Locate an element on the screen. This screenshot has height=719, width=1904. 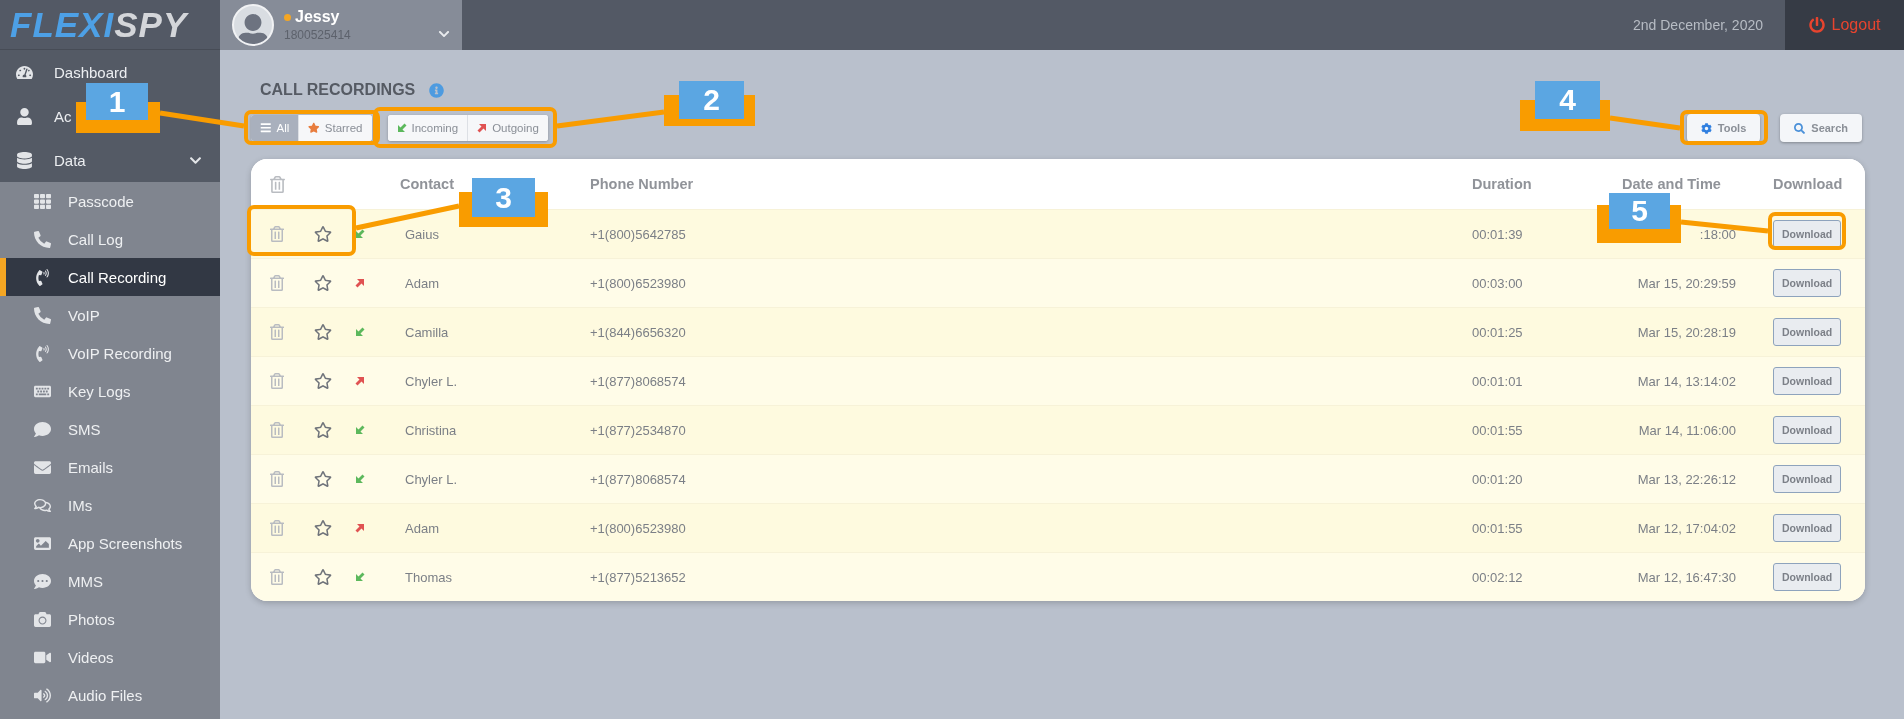
sidebar-item: MMS is located at coordinates (110, 581).